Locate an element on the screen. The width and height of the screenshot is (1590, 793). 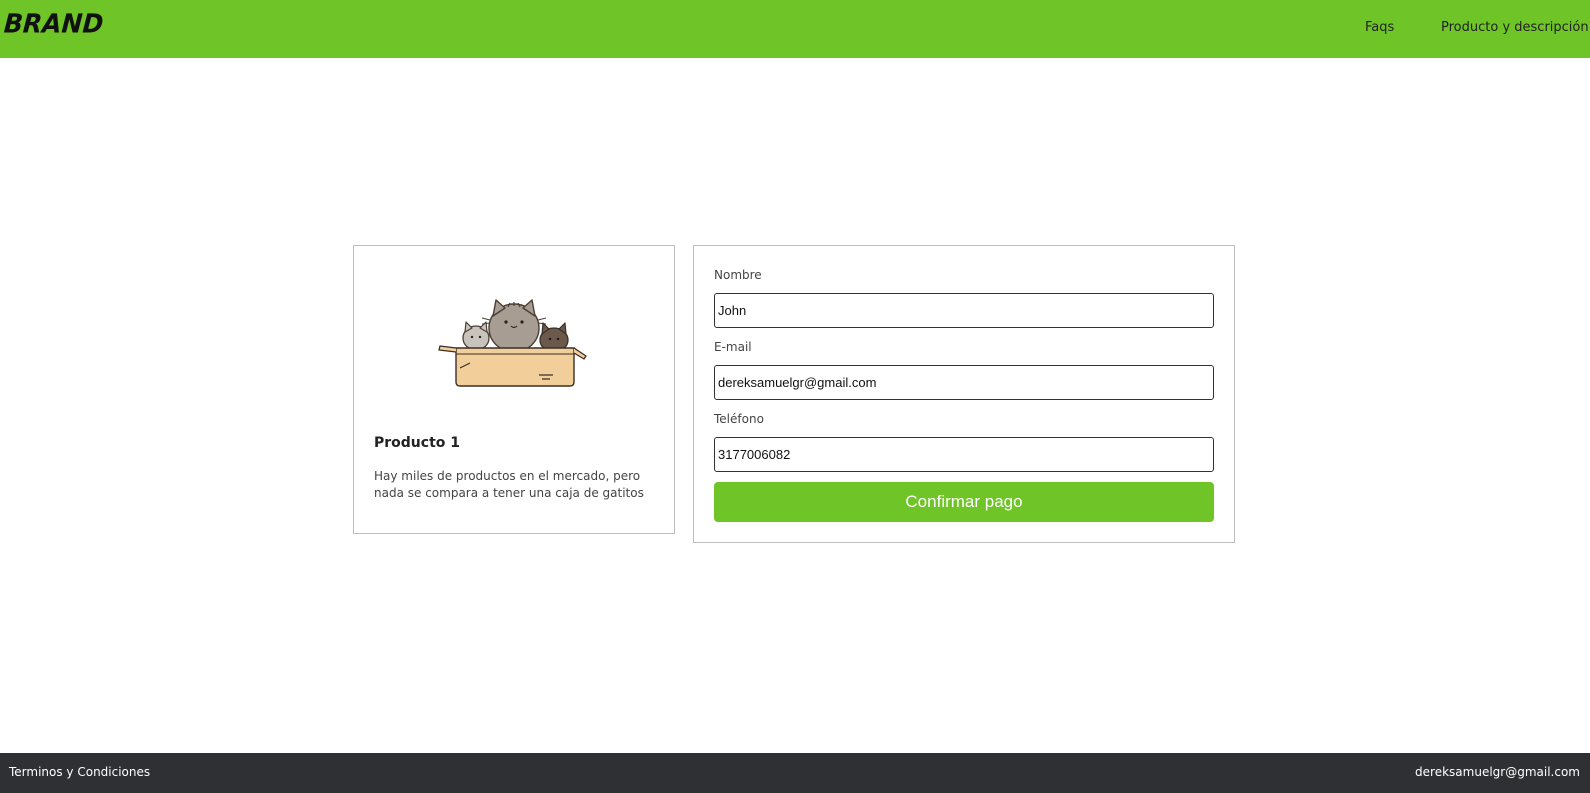
telefono-input is located at coordinates (964, 454).